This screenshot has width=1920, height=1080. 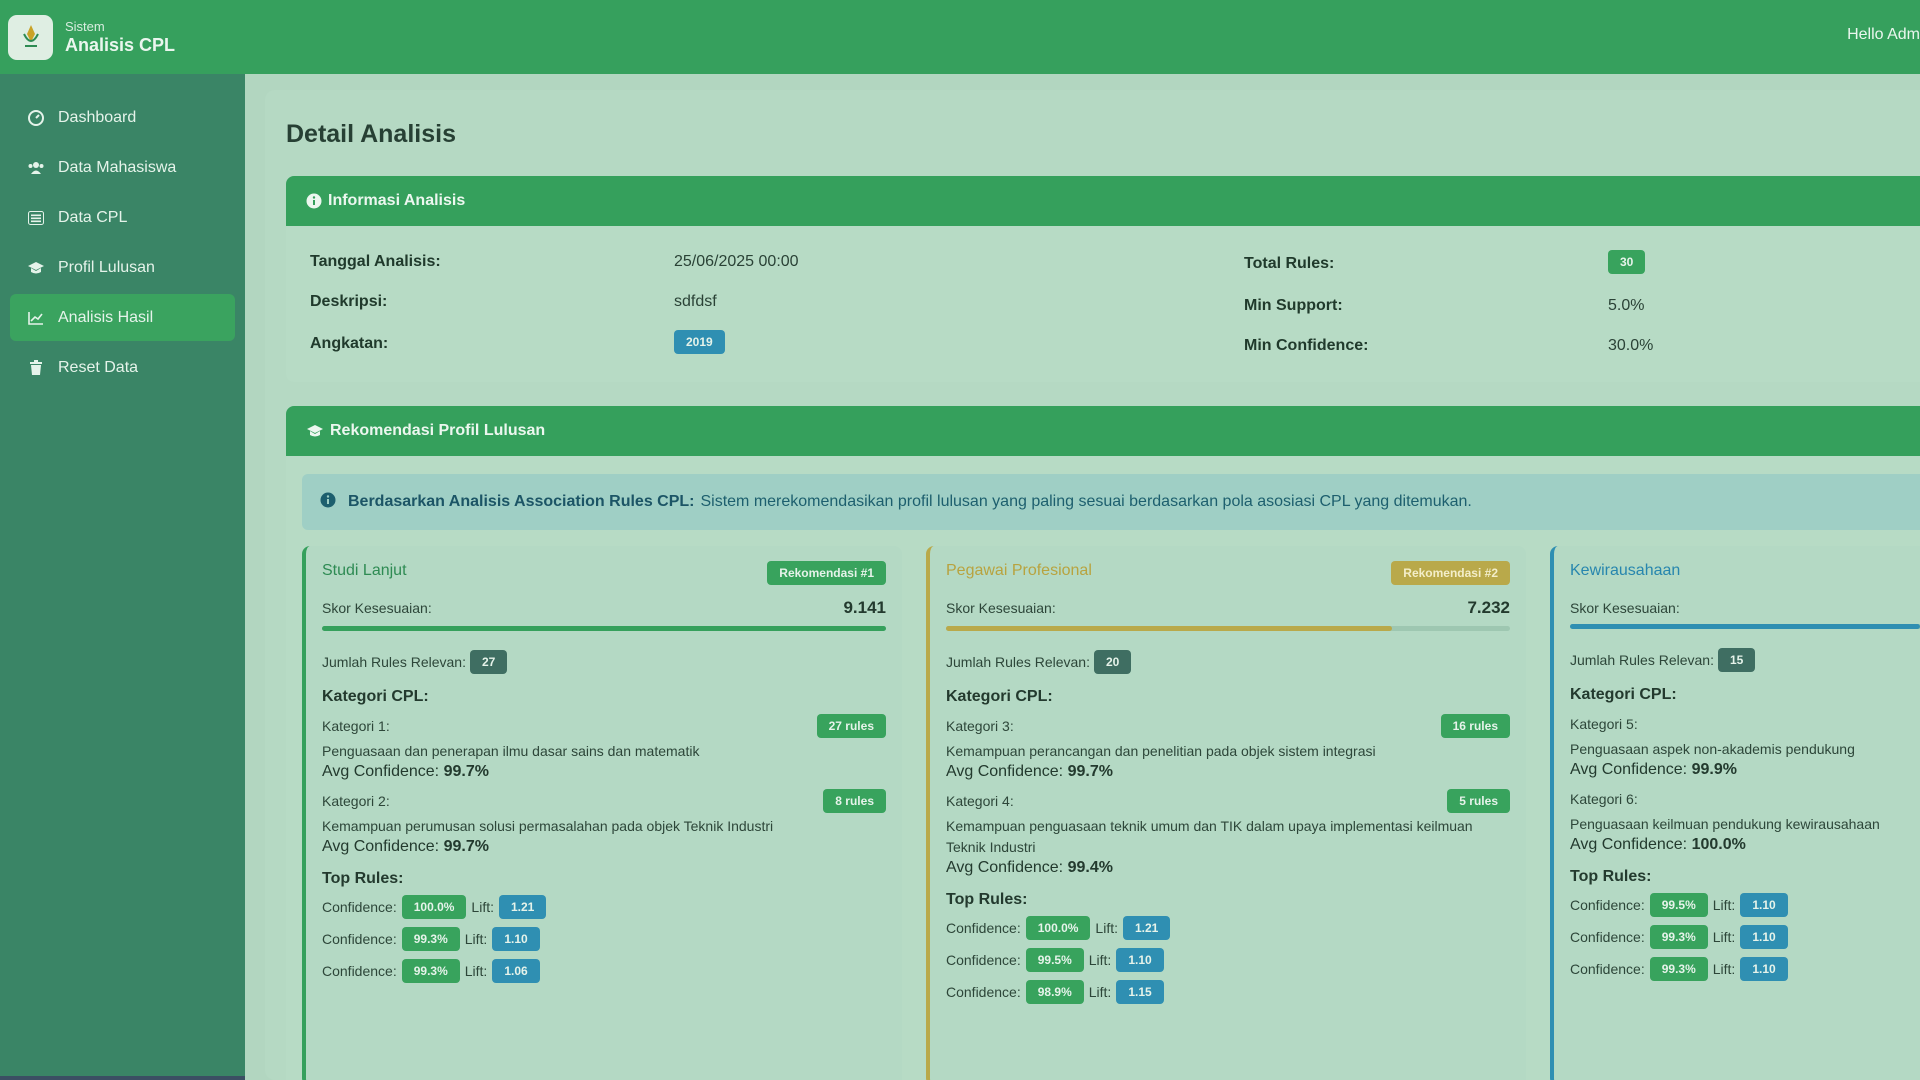 I want to click on university-logo-icon, so click(x=30, y=37).